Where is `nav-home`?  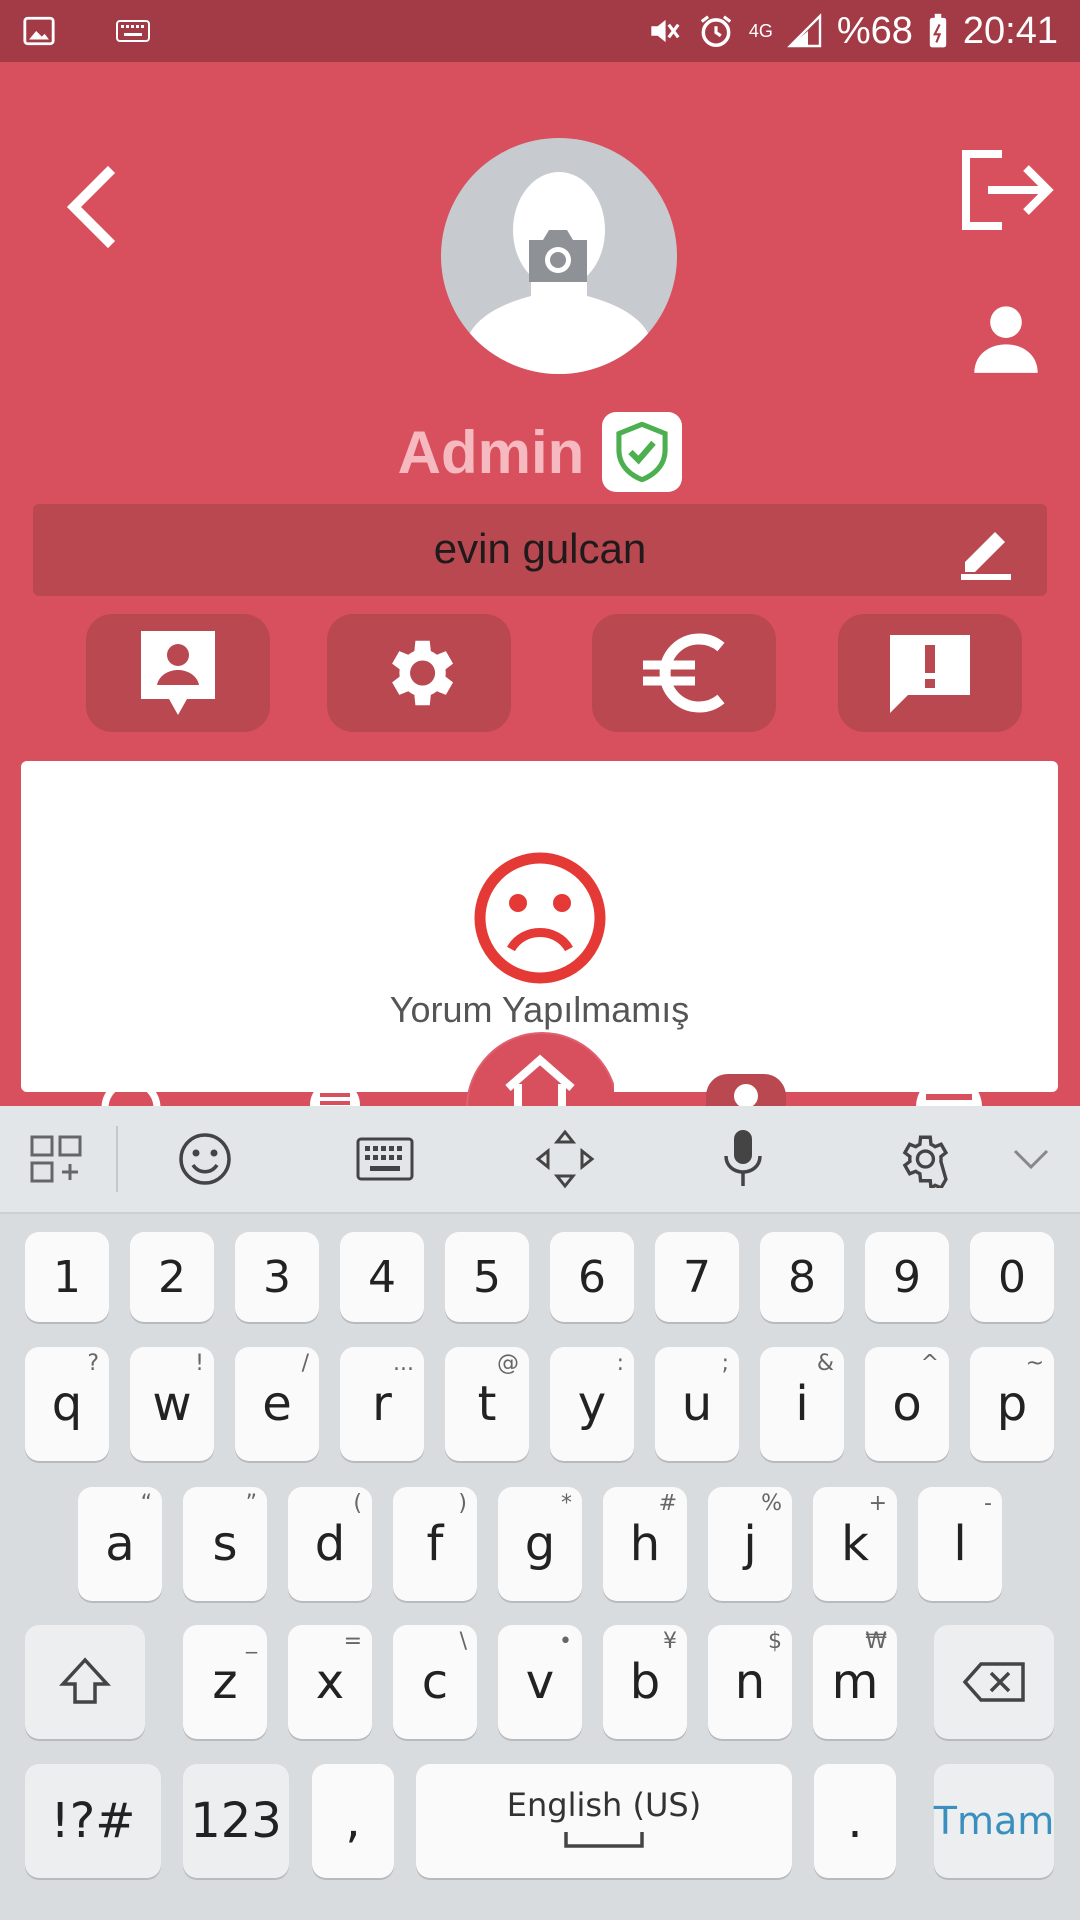
nav-home is located at coordinates (540, 1069).